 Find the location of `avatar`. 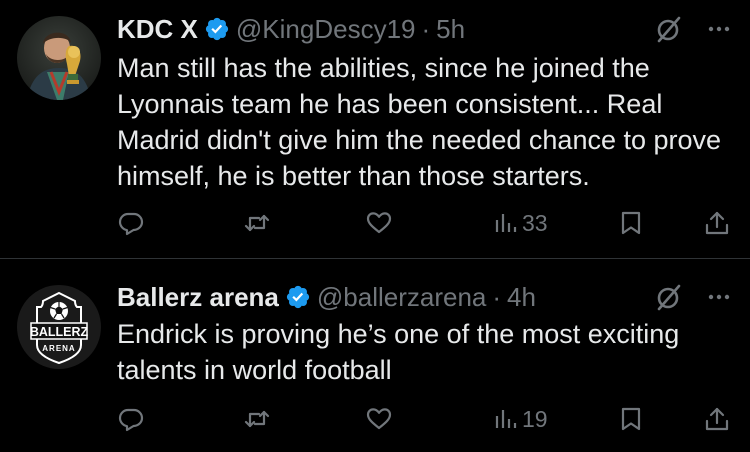

avatar is located at coordinates (59, 58).